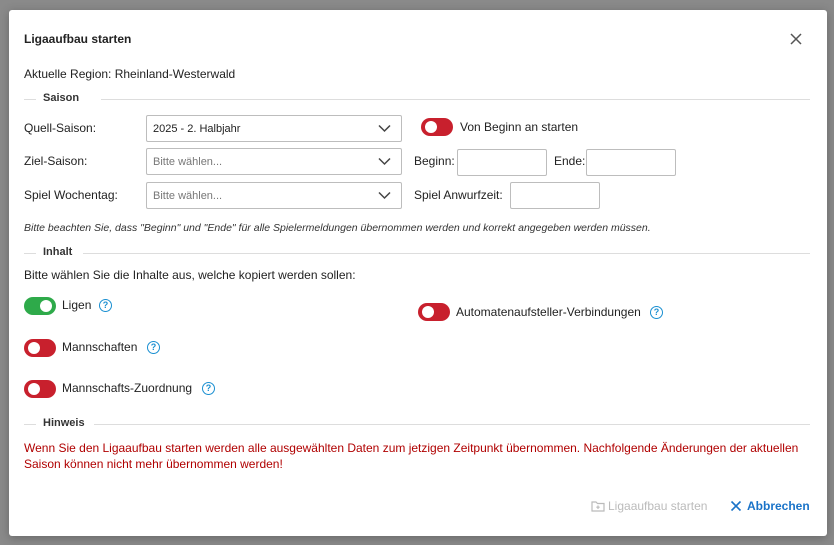  What do you see at coordinates (40, 348) in the screenshot?
I see `mannschaften-toggle` at bounding box center [40, 348].